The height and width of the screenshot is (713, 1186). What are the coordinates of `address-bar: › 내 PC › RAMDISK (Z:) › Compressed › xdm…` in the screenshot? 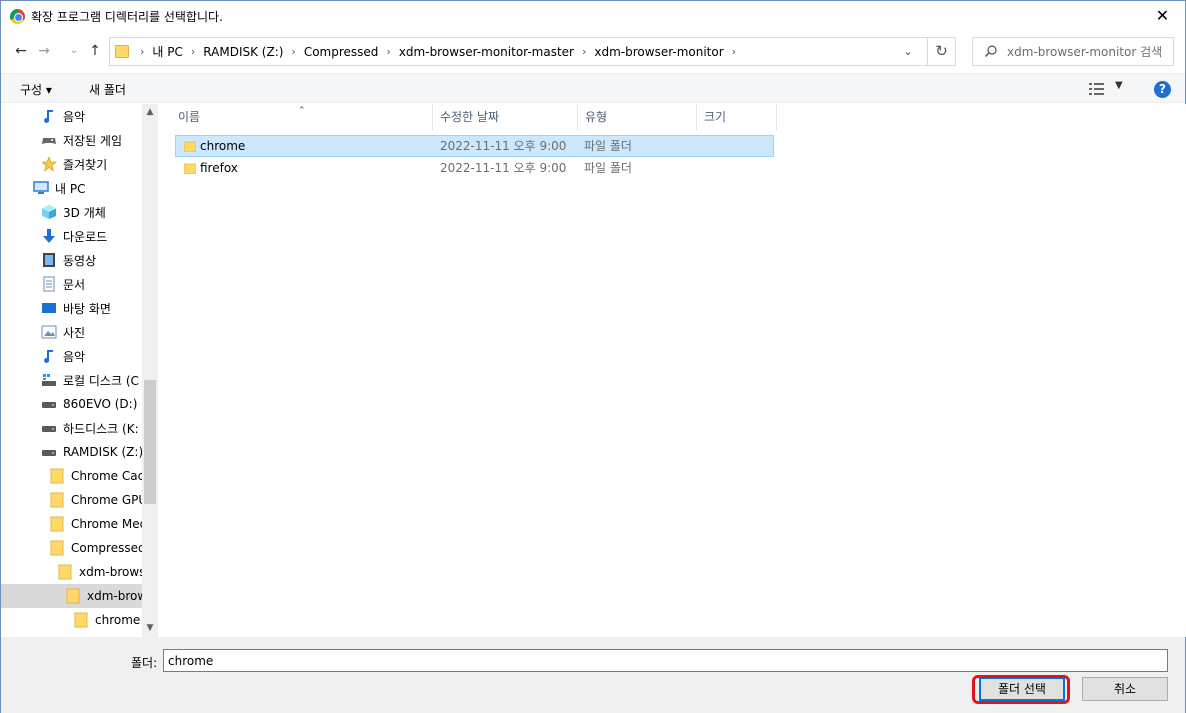 It's located at (532, 51).